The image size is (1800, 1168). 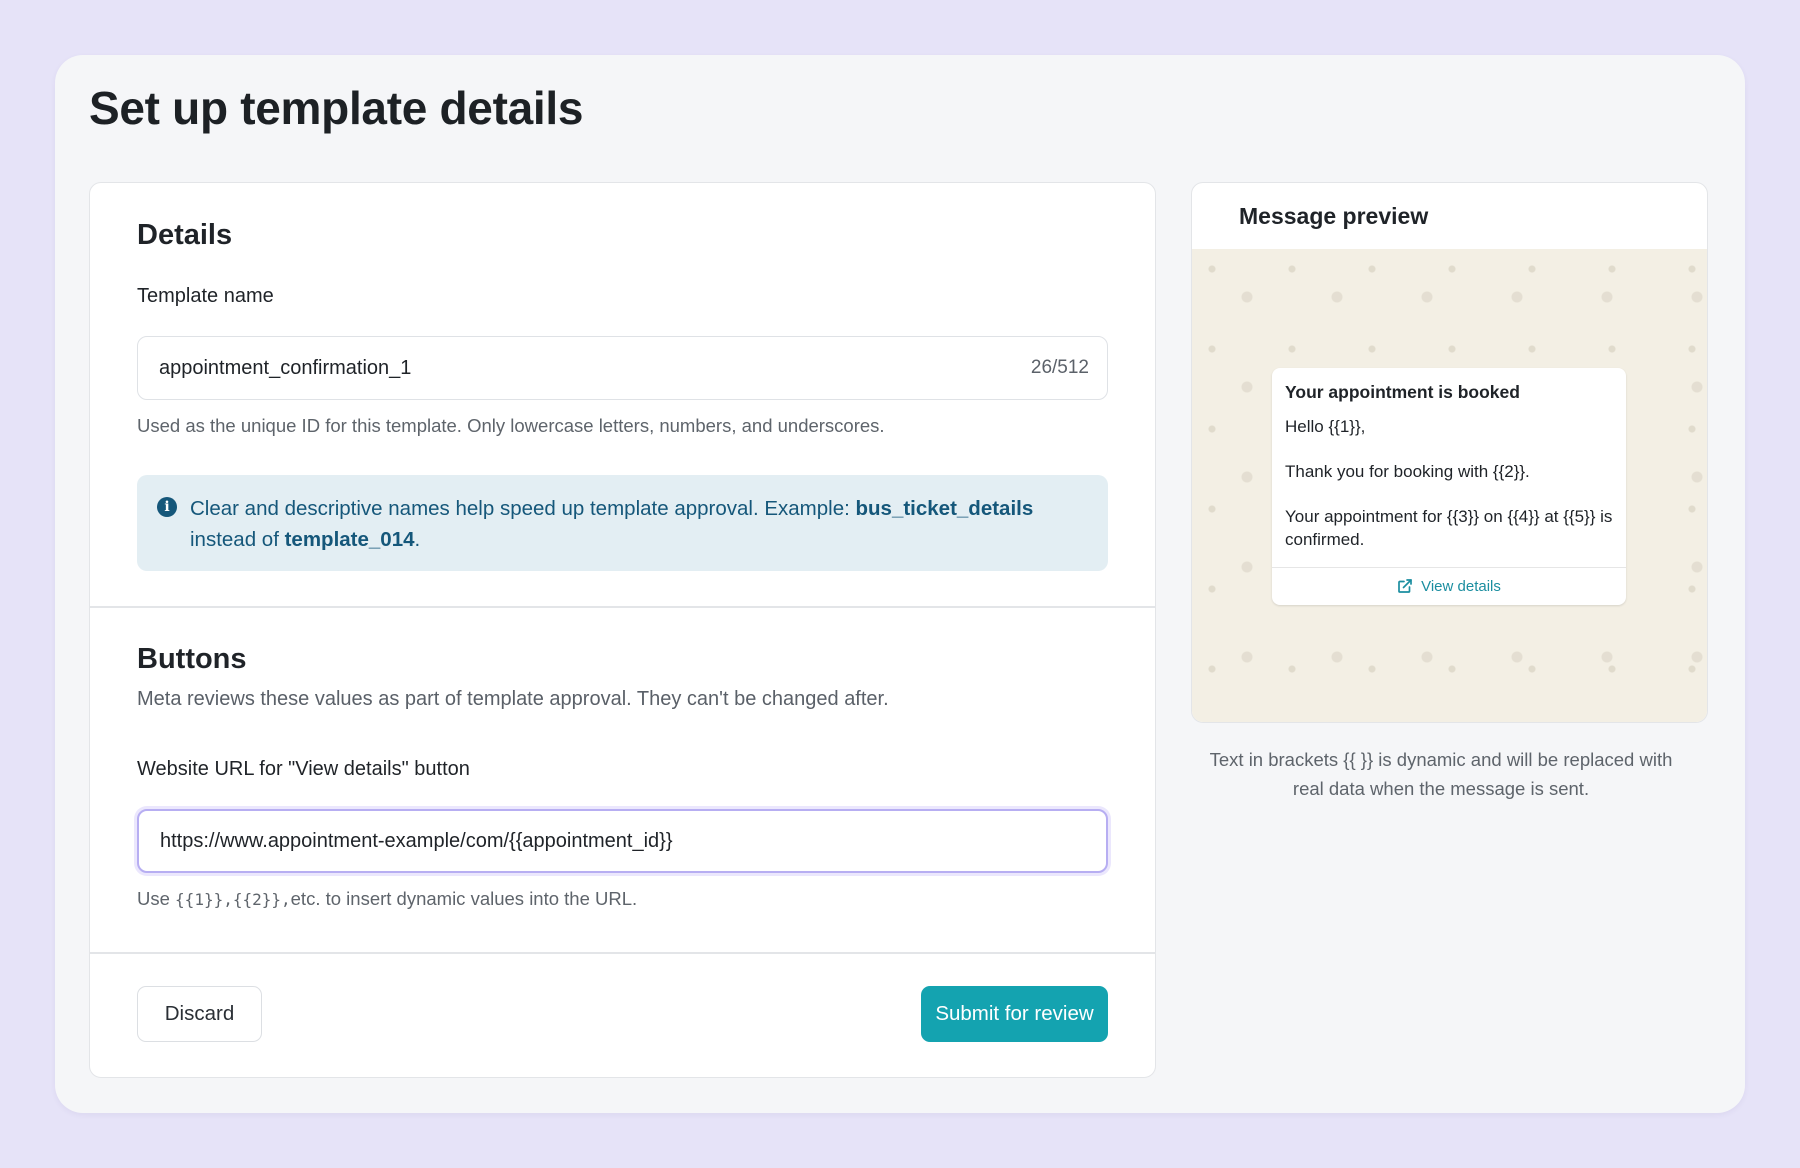 I want to click on buttons-section-title: Buttons, so click(x=192, y=659).